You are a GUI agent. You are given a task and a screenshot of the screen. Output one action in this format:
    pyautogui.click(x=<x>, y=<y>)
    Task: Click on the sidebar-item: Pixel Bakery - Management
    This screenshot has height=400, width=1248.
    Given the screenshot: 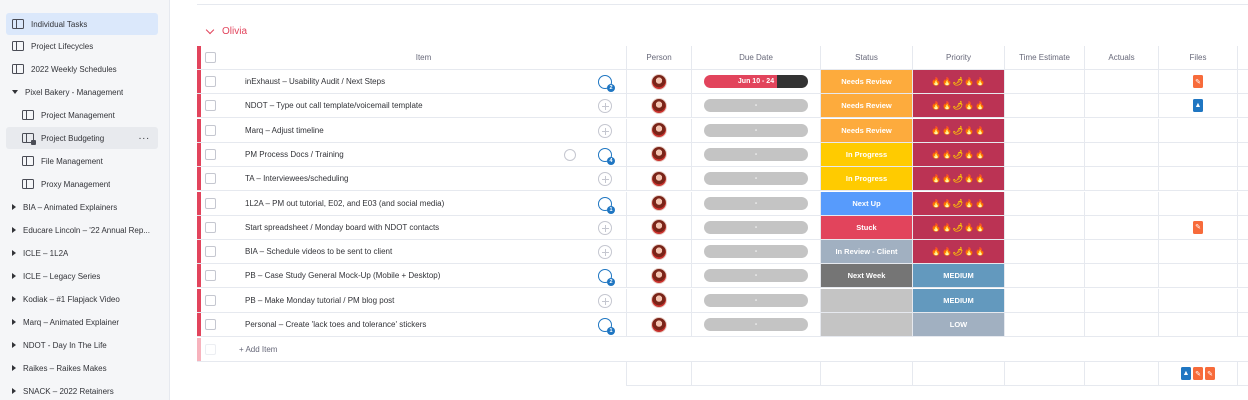 What is the action you would take?
    pyautogui.click(x=82, y=92)
    